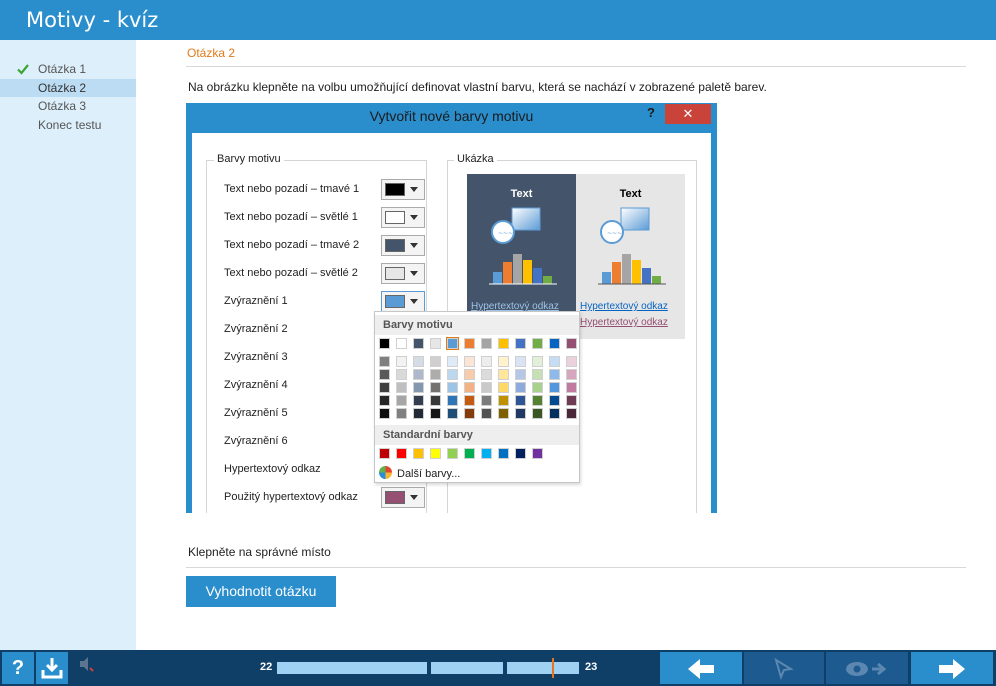 This screenshot has width=996, height=686. What do you see at coordinates (701, 668) in the screenshot?
I see `previous-button` at bounding box center [701, 668].